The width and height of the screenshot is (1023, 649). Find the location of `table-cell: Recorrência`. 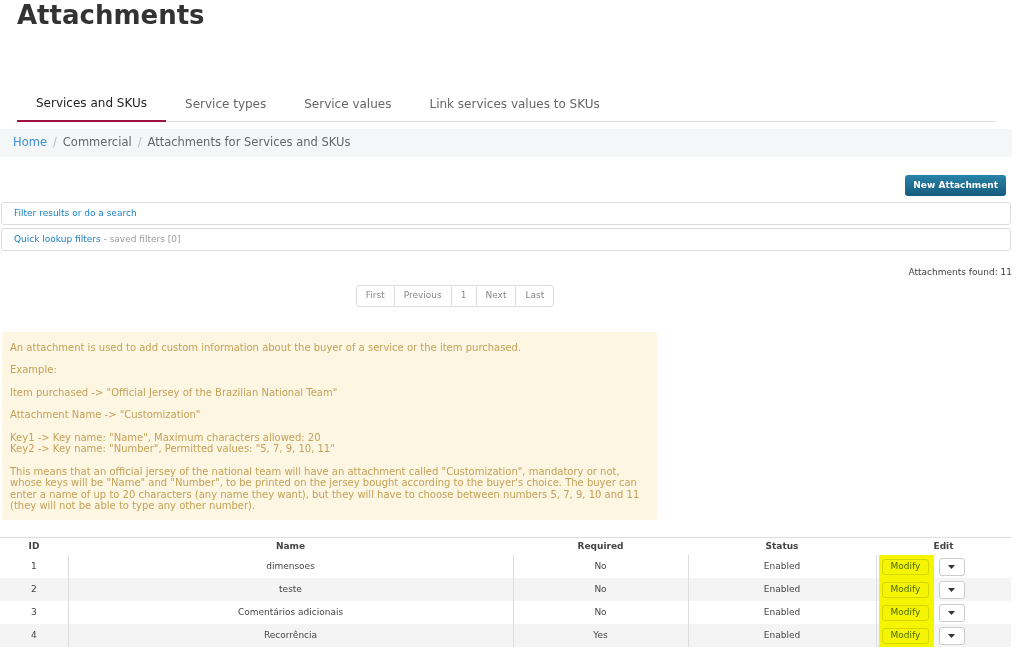

table-cell: Recorrência is located at coordinates (290, 635).